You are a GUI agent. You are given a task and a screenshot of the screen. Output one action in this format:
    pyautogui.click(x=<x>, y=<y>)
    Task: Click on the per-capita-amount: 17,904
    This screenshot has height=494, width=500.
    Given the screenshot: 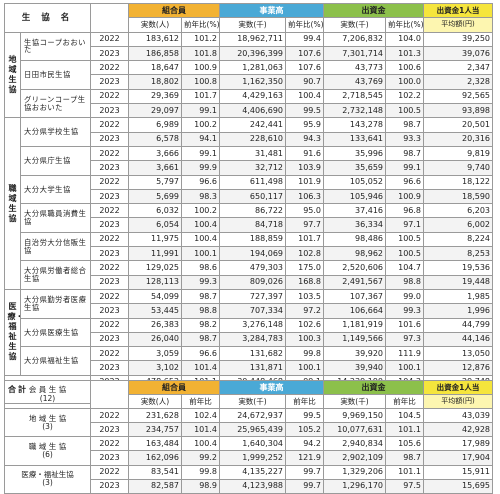 What is the action you would take?
    pyautogui.click(x=458, y=458)
    